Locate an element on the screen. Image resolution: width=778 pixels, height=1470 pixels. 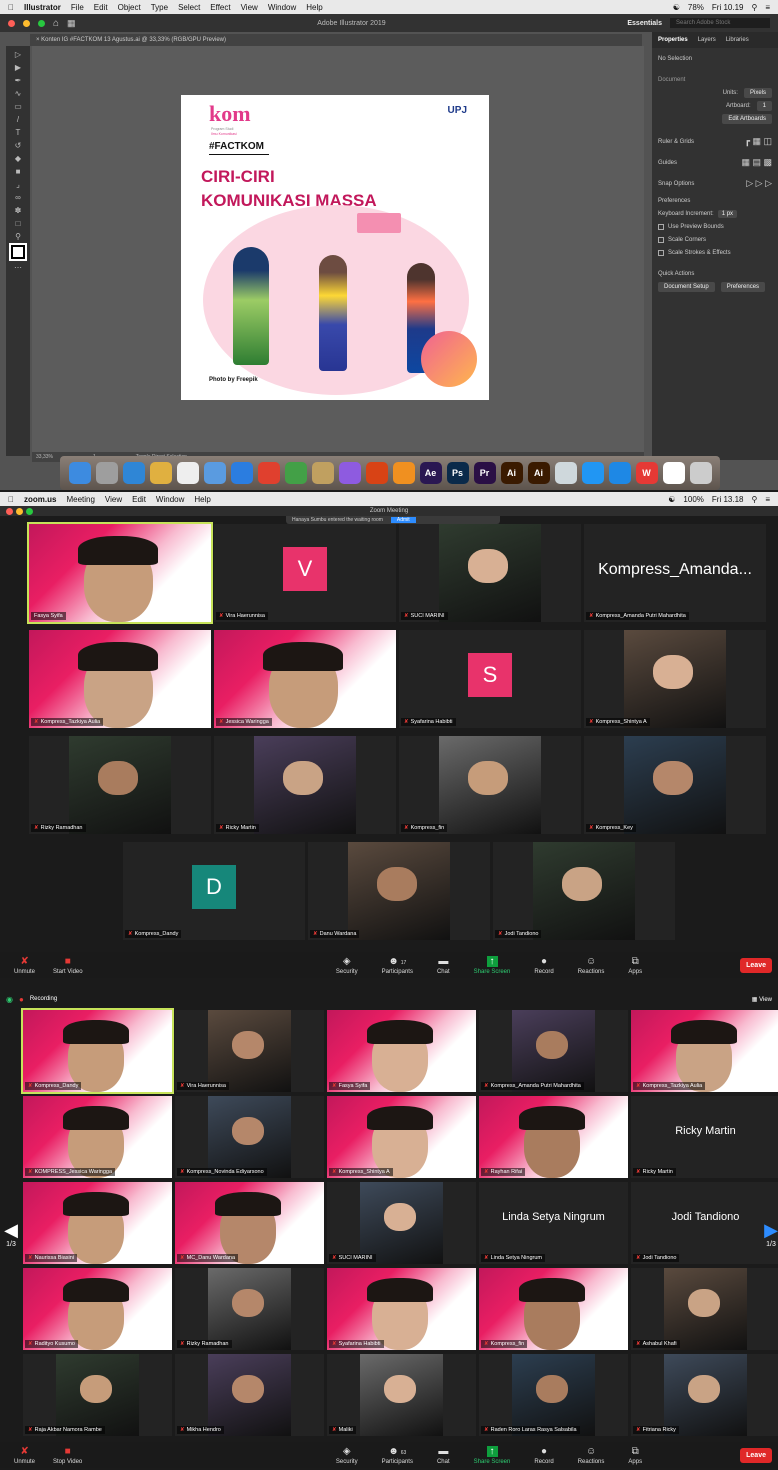
control-center-icon: ≡ is located at coordinates (767, 499).